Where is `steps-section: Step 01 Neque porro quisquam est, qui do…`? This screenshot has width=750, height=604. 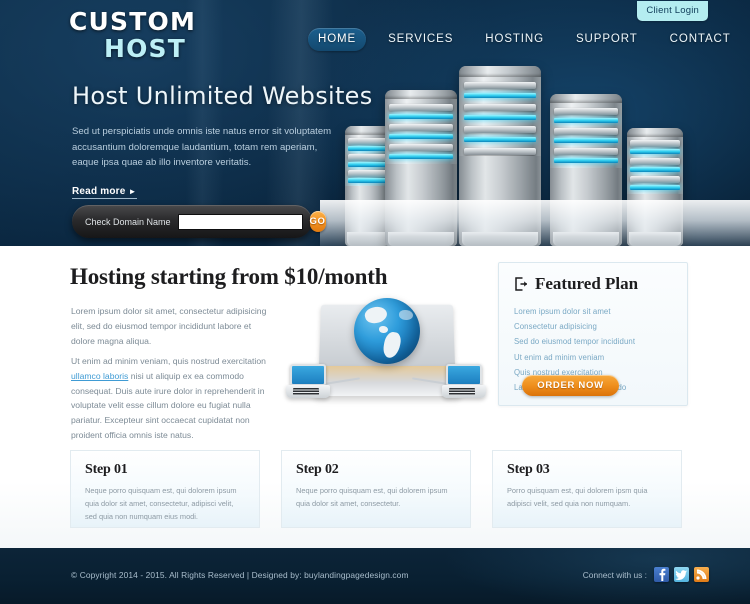
steps-section: Step 01 Neque porro quisquam est, qui do… is located at coordinates (376, 489).